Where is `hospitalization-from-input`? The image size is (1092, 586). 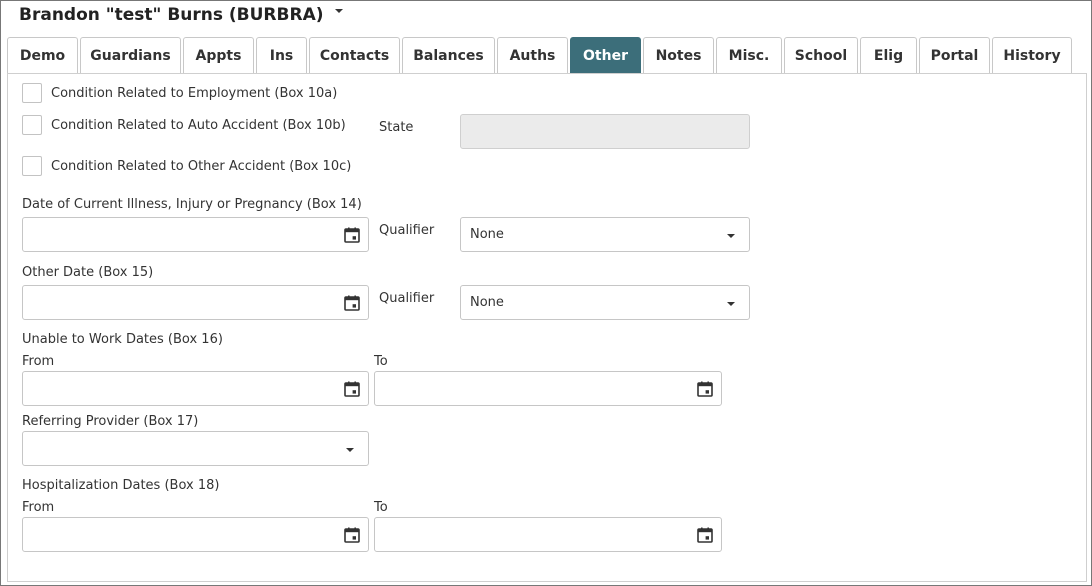 hospitalization-from-input is located at coordinates (195, 534).